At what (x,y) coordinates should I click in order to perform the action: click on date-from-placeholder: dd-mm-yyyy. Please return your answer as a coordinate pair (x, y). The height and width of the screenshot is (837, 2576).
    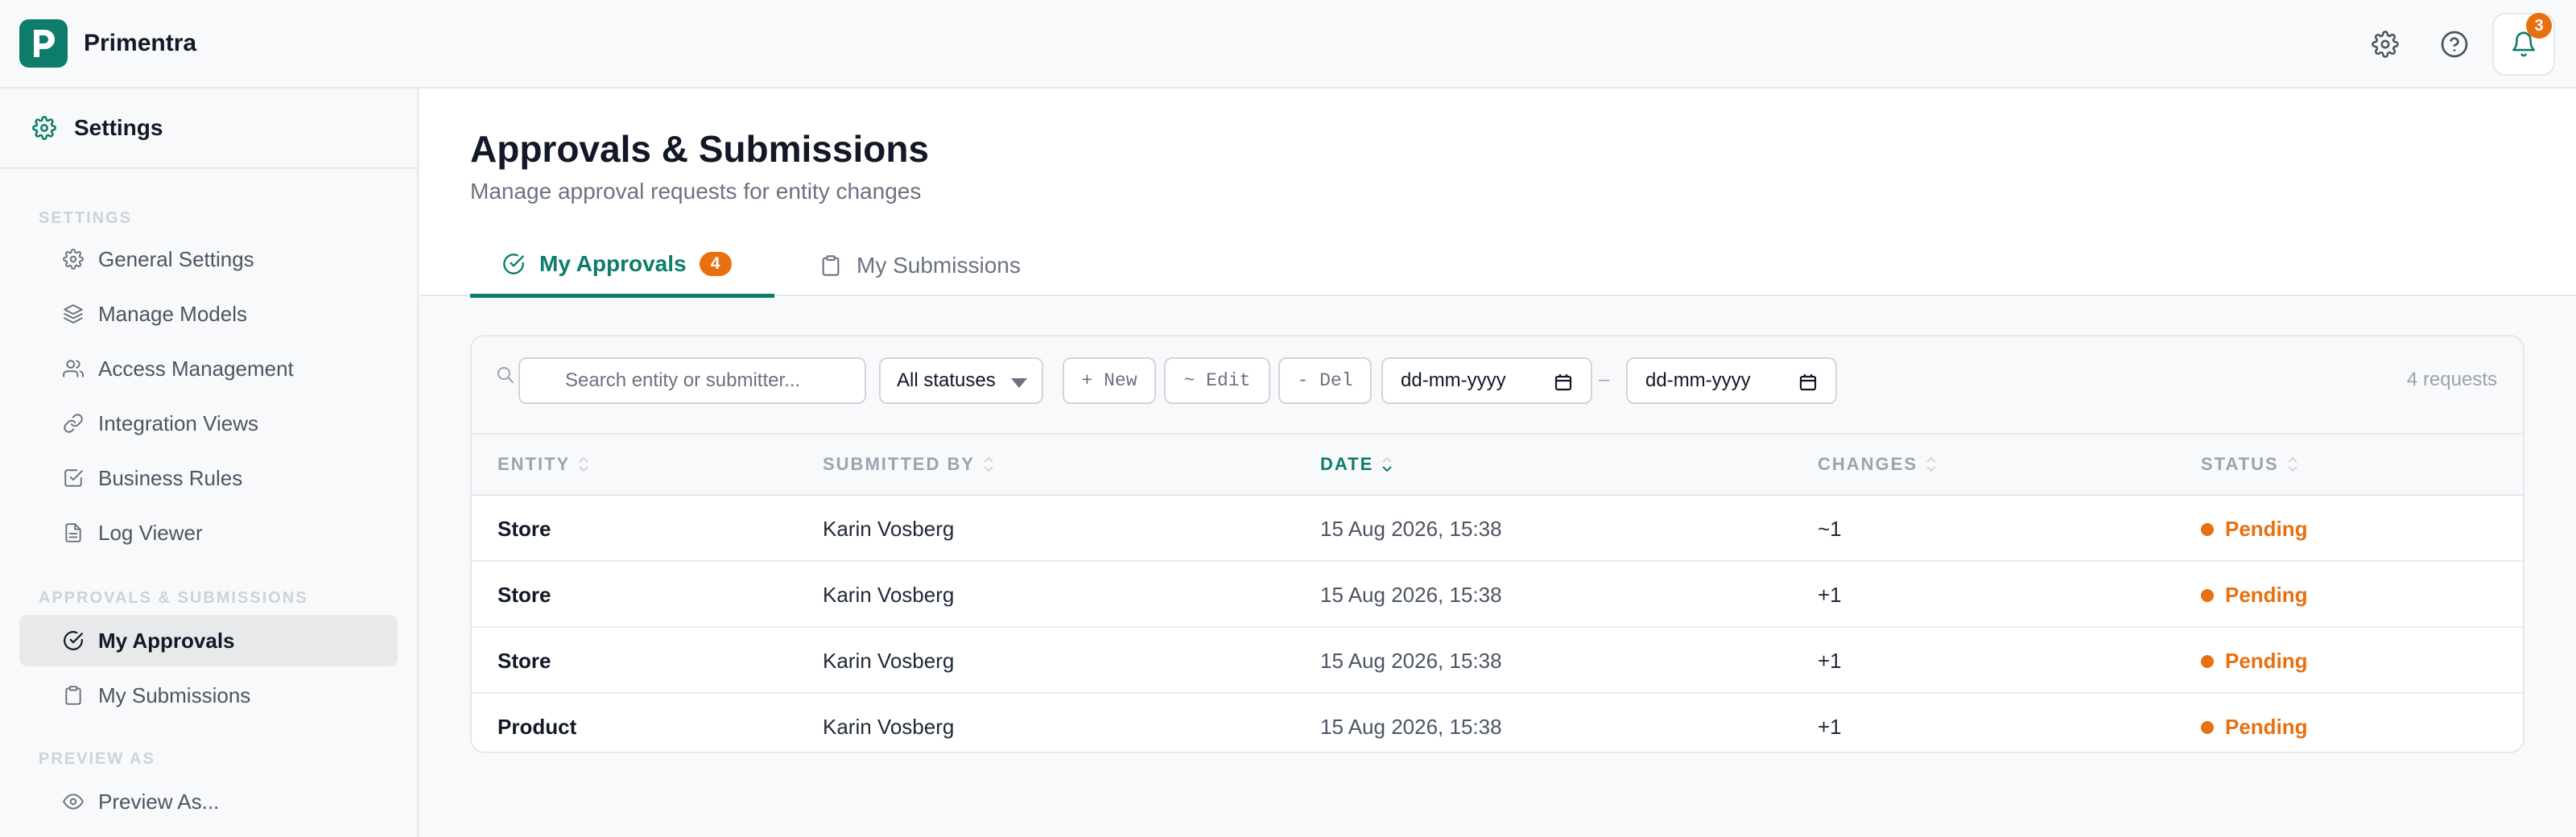
    Looking at the image, I should click on (1453, 380).